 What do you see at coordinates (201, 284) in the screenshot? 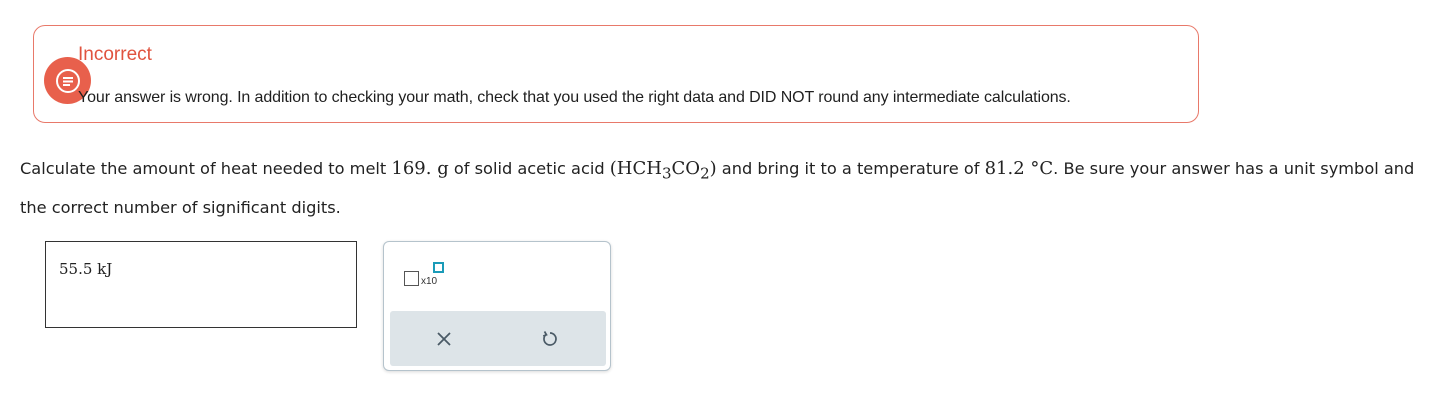
I see `answer-input: 55.5 kJ` at bounding box center [201, 284].